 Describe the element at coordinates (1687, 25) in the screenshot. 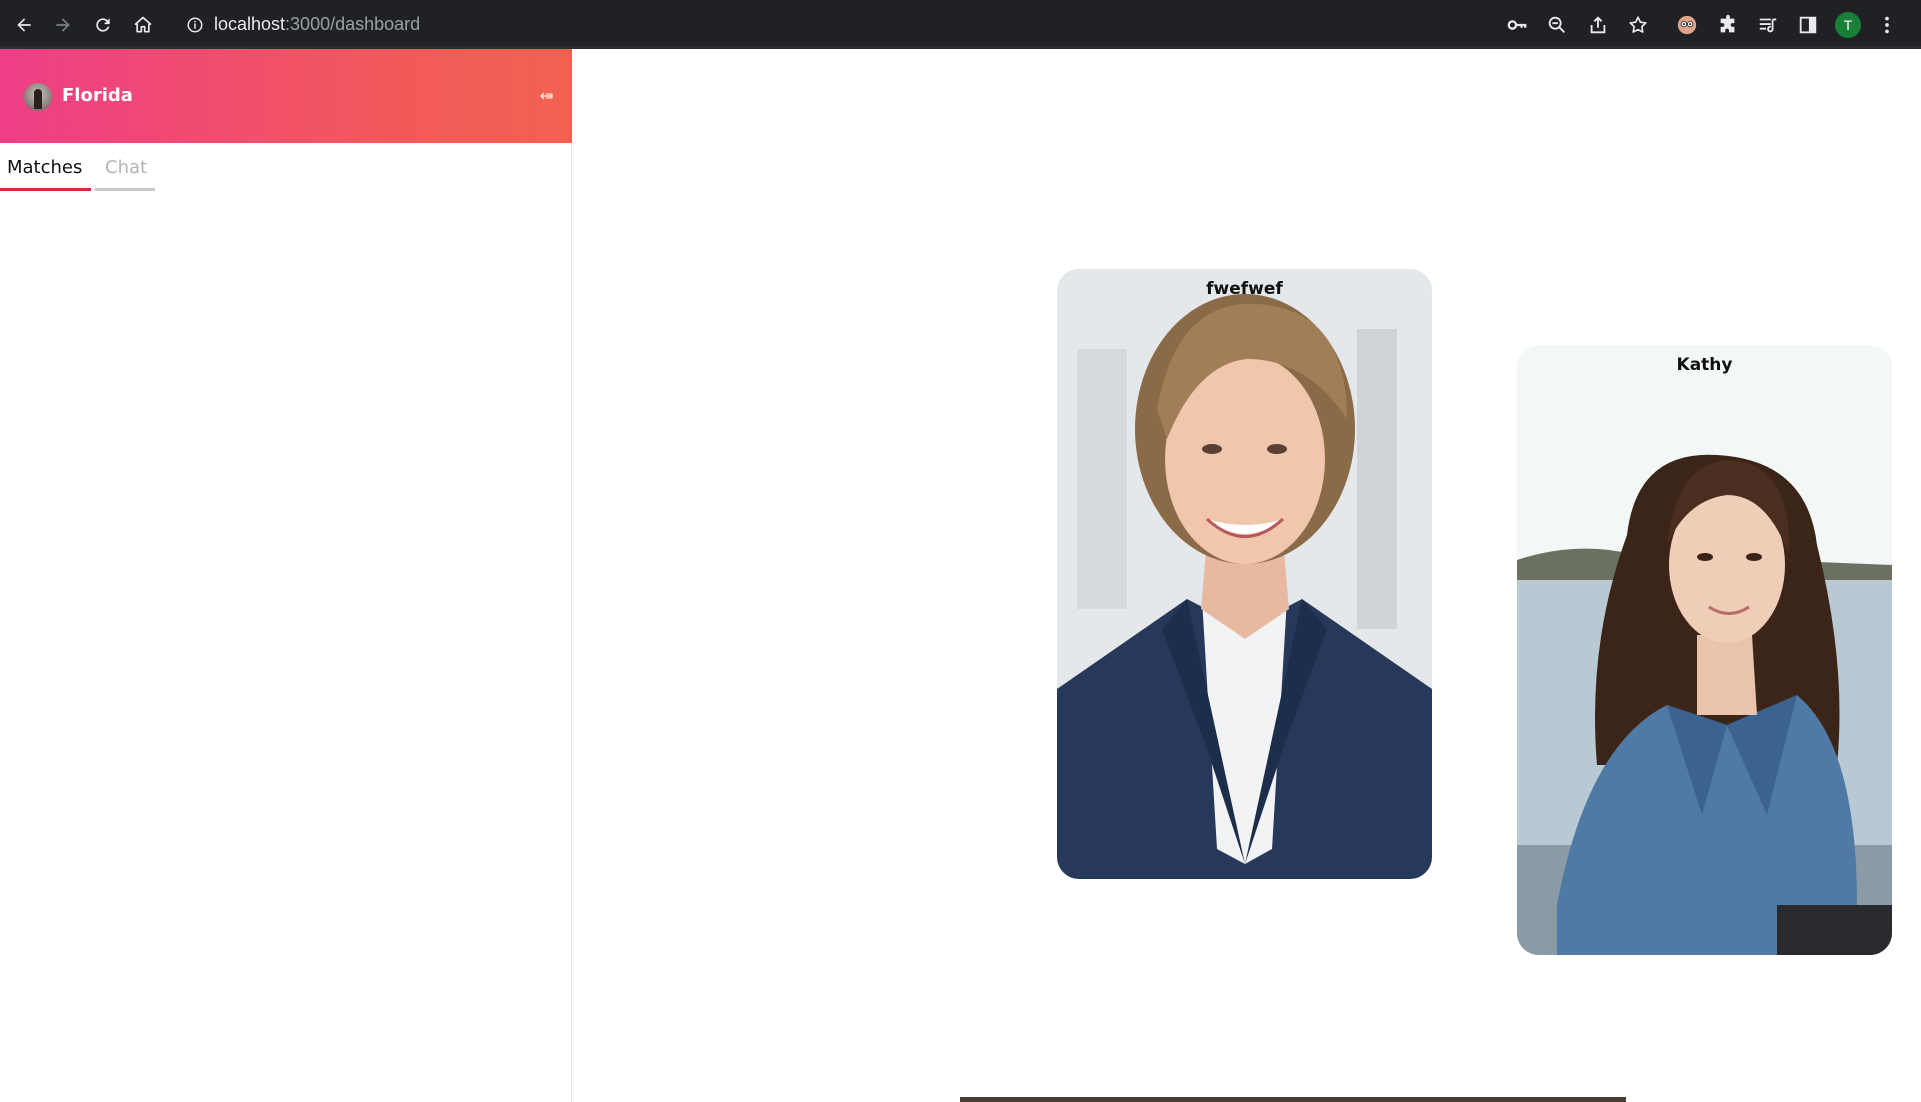

I see `extension-avatar-icon` at that location.